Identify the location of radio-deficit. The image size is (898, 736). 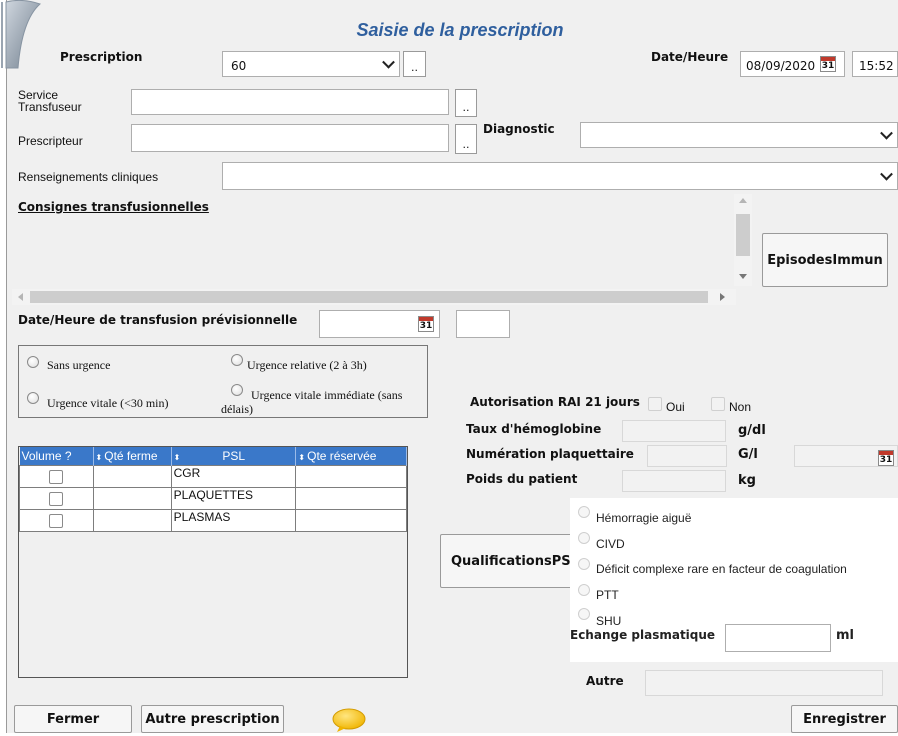
(584, 564).